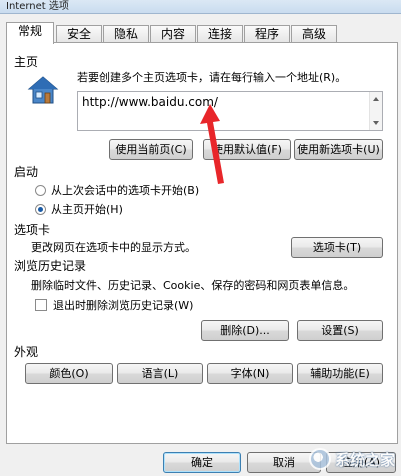 This screenshot has width=401, height=476. What do you see at coordinates (319, 459) in the screenshot?
I see `watermark-logo-icon` at bounding box center [319, 459].